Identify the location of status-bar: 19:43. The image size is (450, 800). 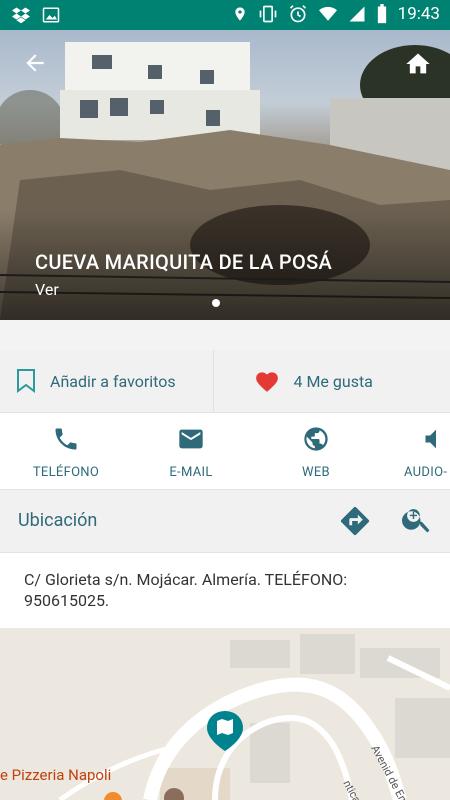
(225, 15).